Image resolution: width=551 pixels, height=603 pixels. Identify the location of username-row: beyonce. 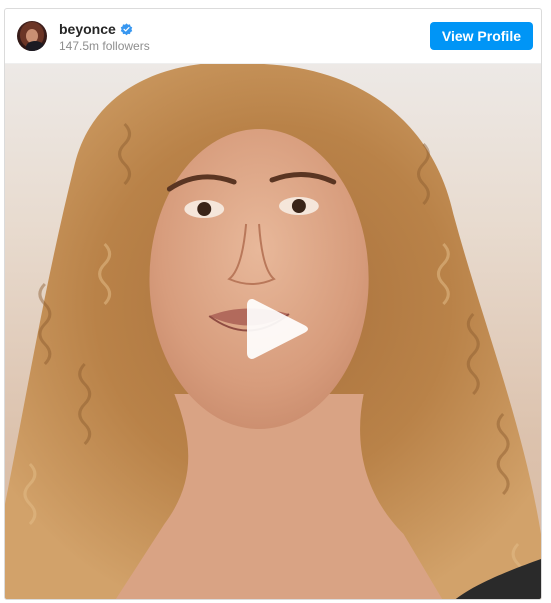
(96, 29).